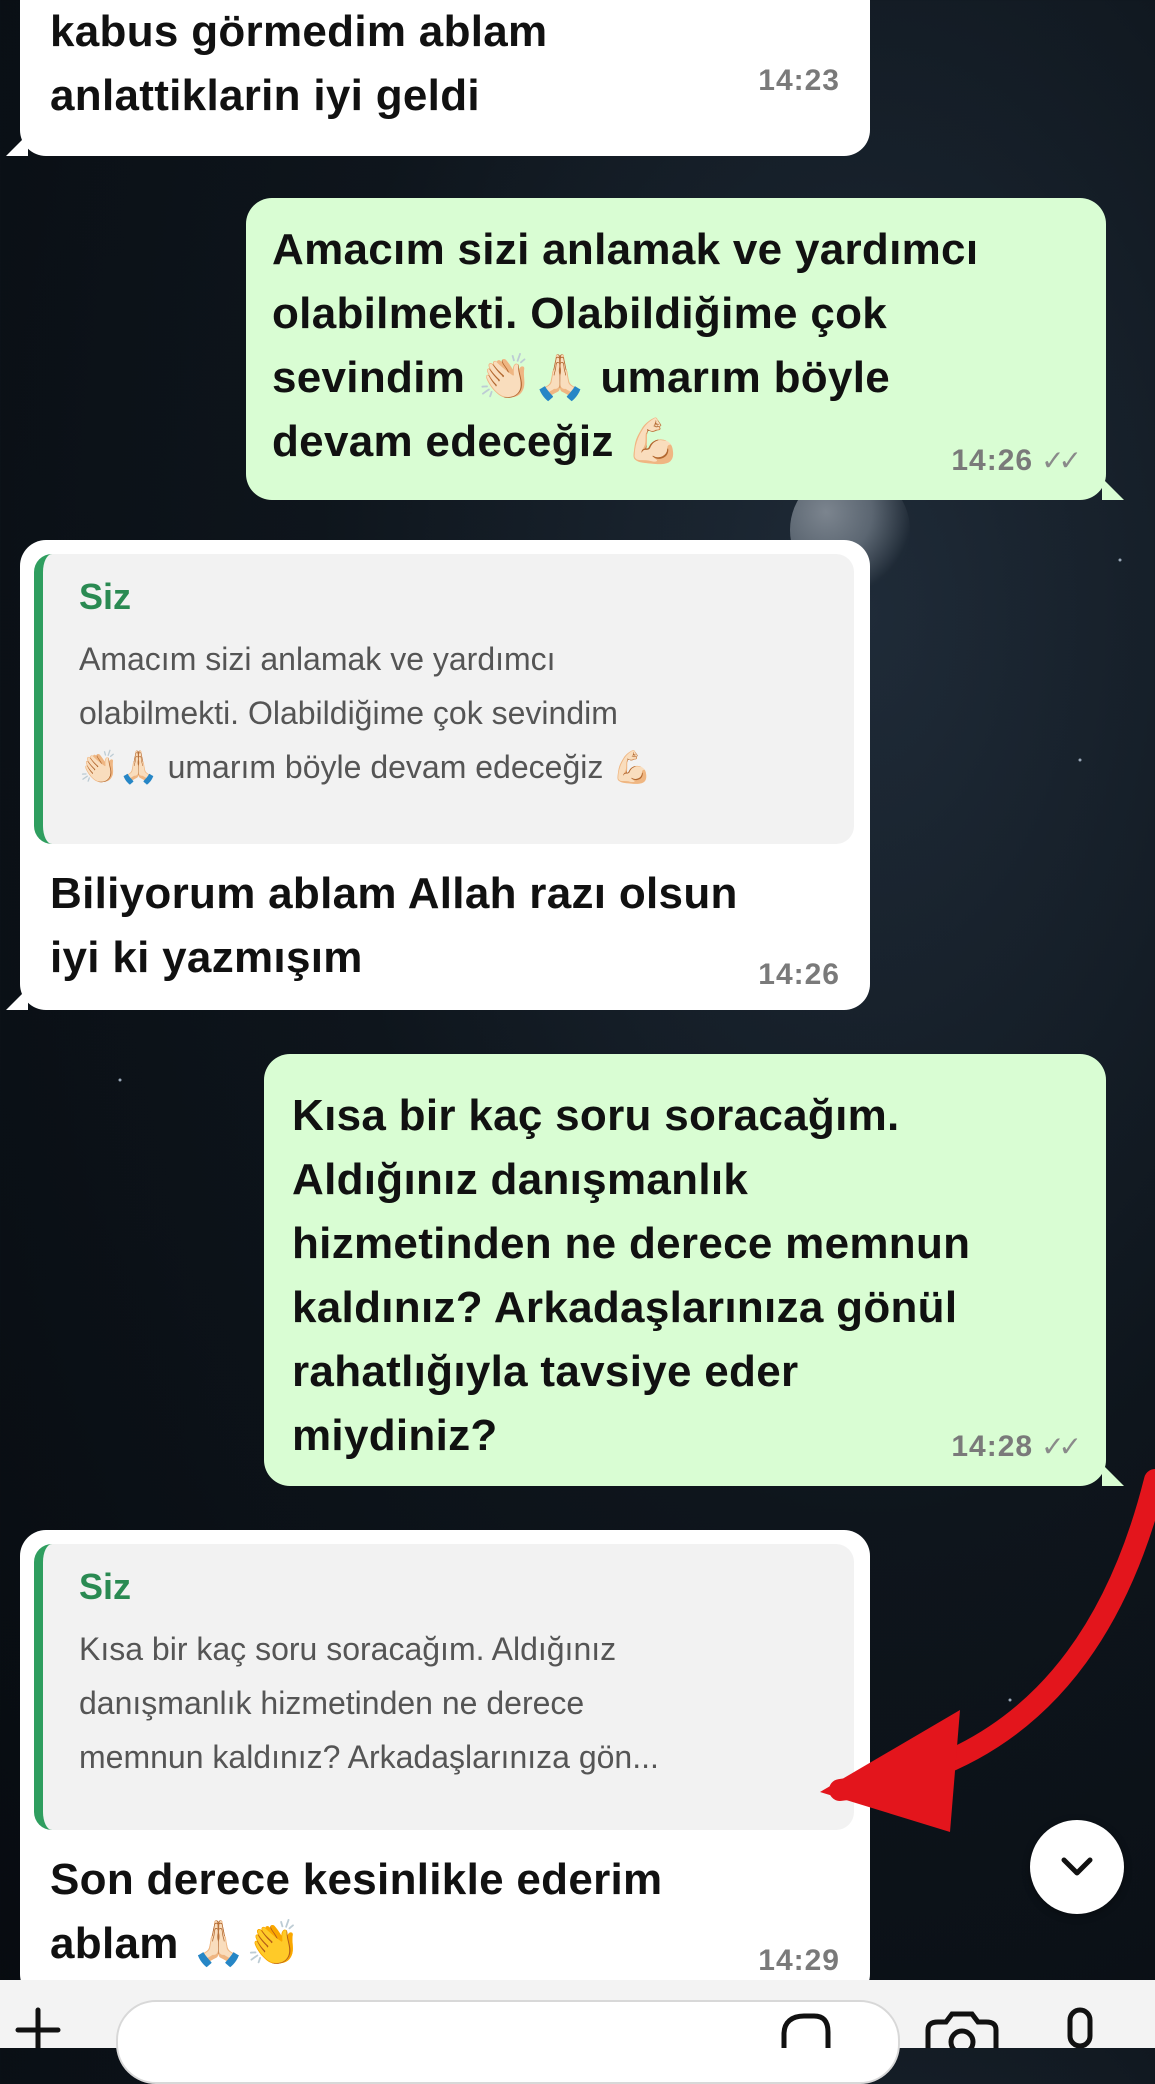  I want to click on message-time: 14:23, so click(799, 80).